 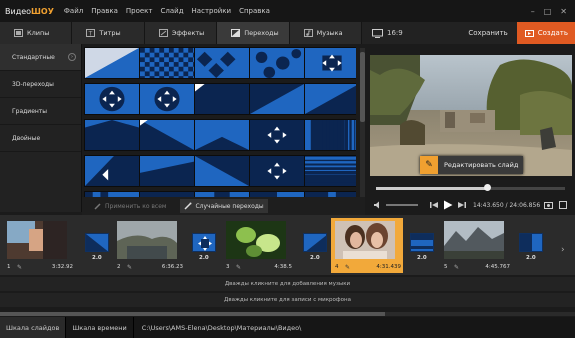 What do you see at coordinates (97, 206) in the screenshot?
I see `brush-icon` at bounding box center [97, 206].